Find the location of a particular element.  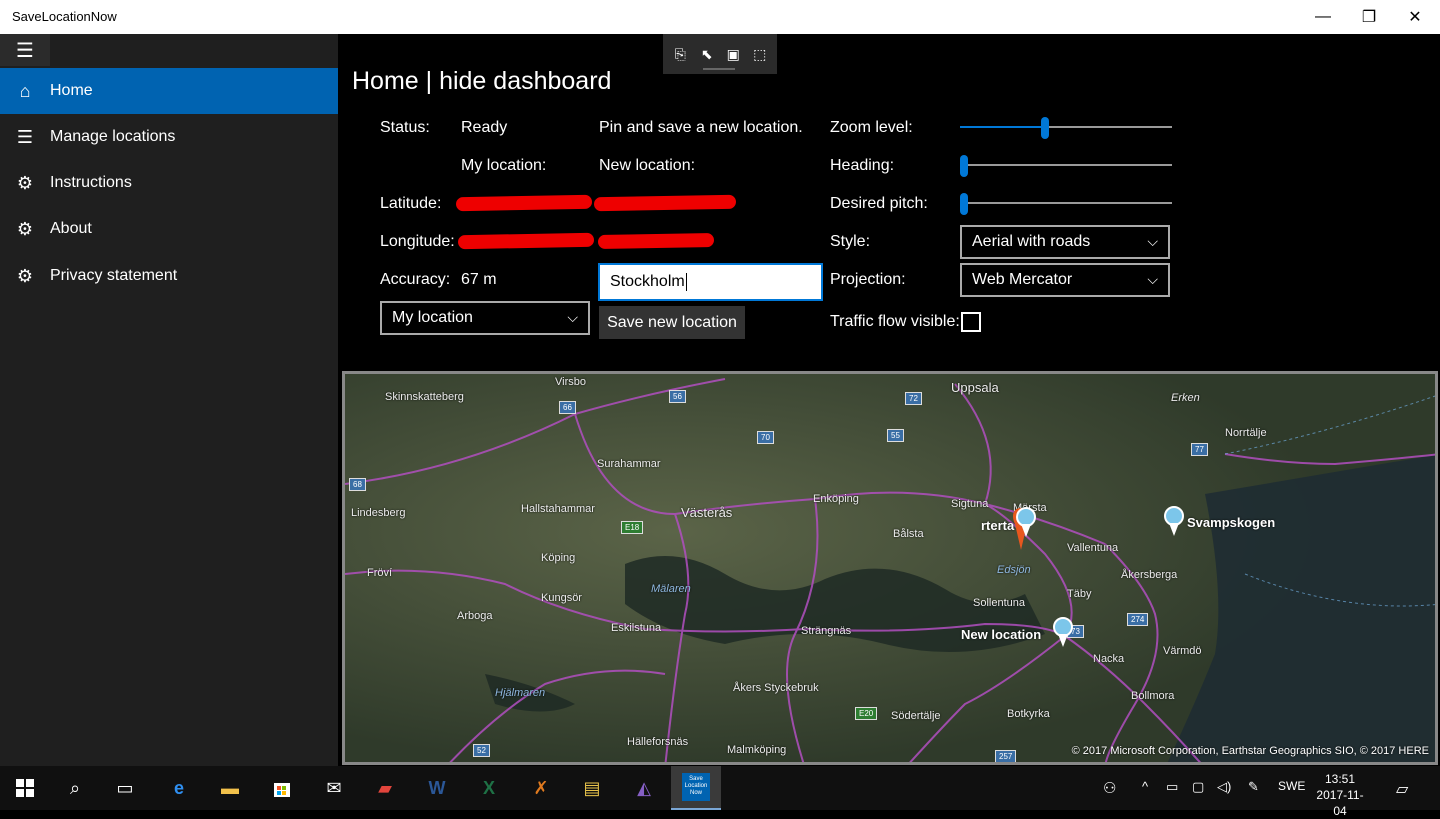

road-shield: 68 is located at coordinates (357, 484).